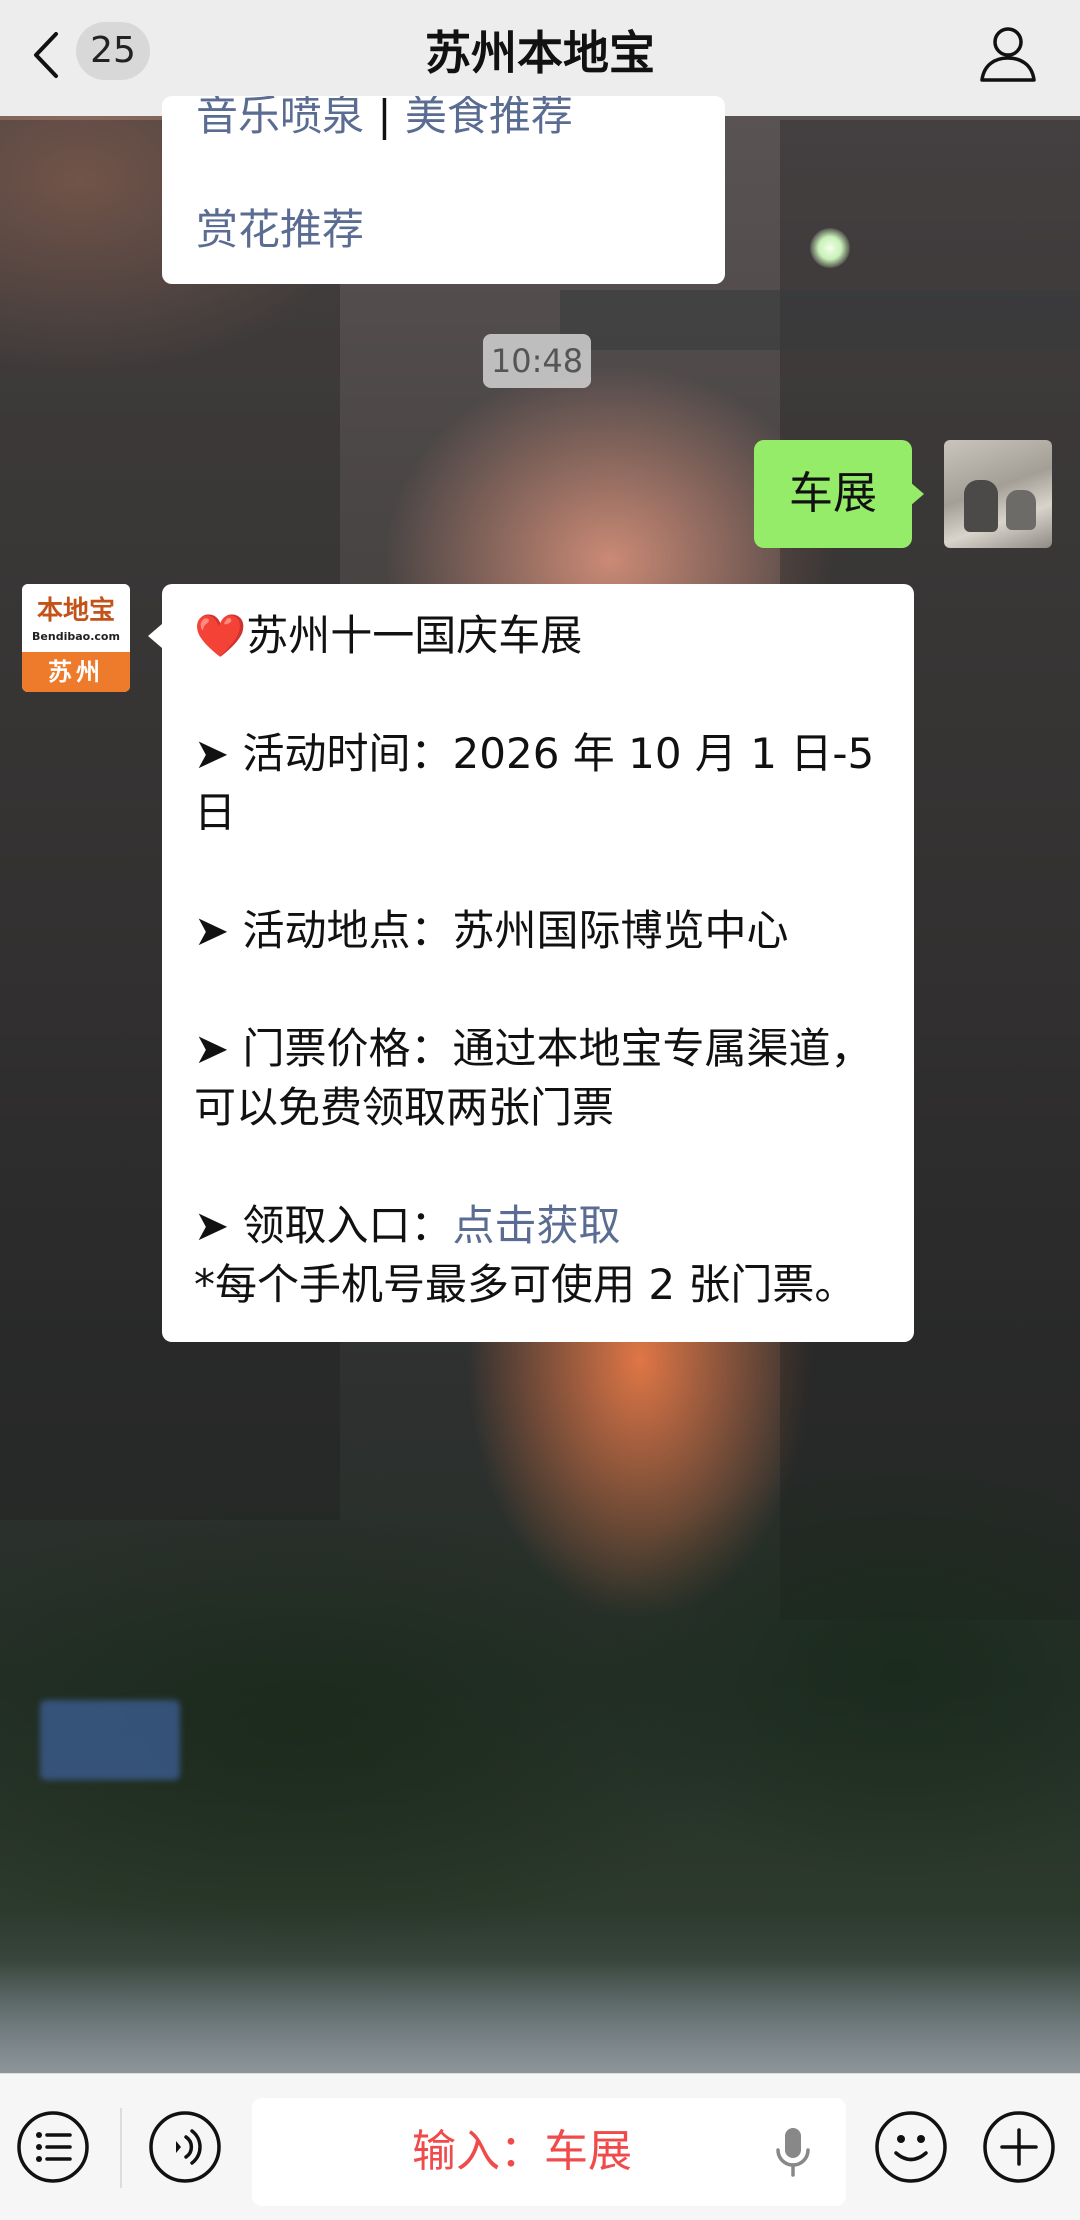 The image size is (1080, 2220). I want to click on ticket-entry: ➤ 领取入口：点击获取, so click(544, 1225).